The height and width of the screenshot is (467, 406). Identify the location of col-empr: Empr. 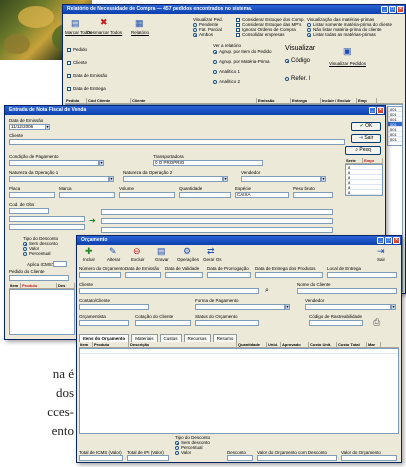
(373, 160).